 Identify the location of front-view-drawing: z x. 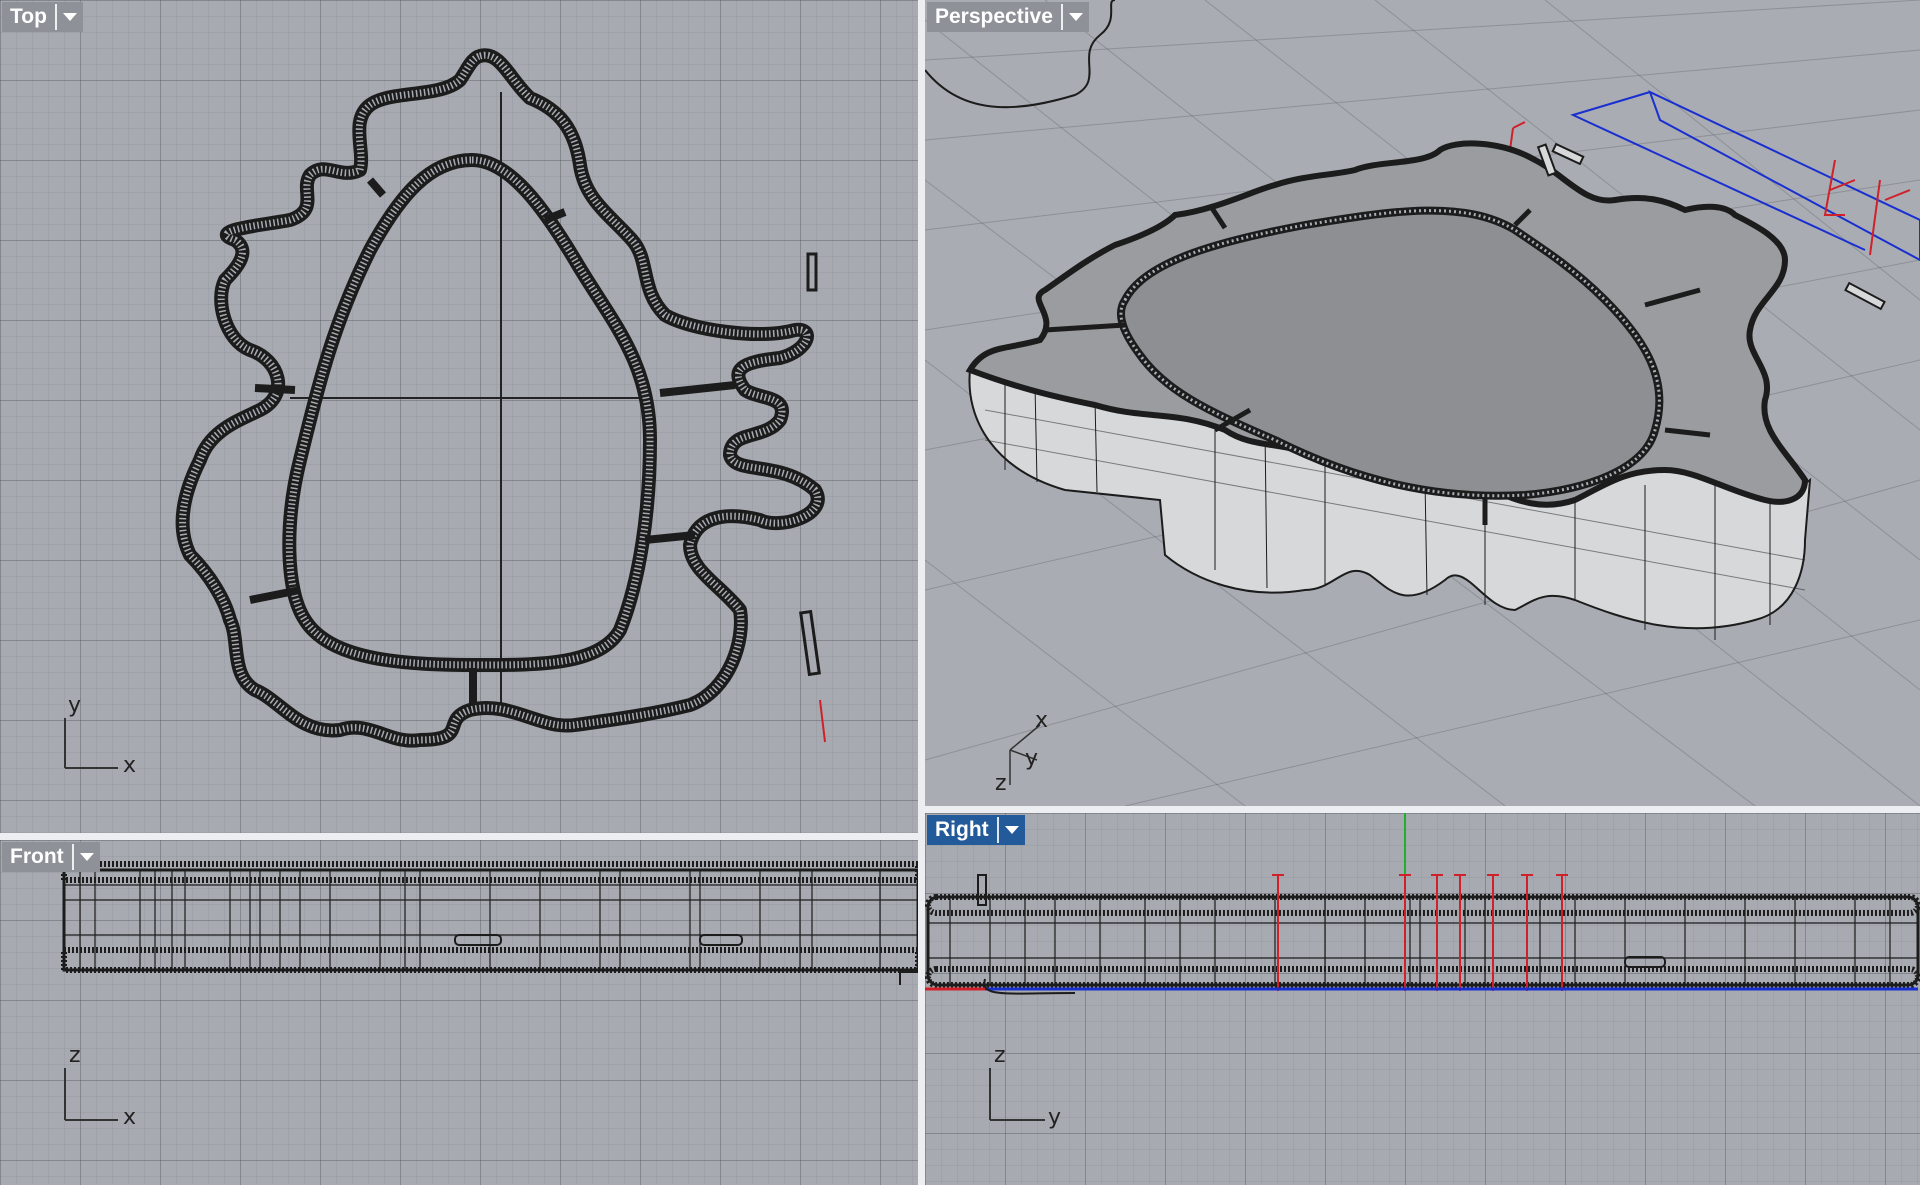
(489, 995).